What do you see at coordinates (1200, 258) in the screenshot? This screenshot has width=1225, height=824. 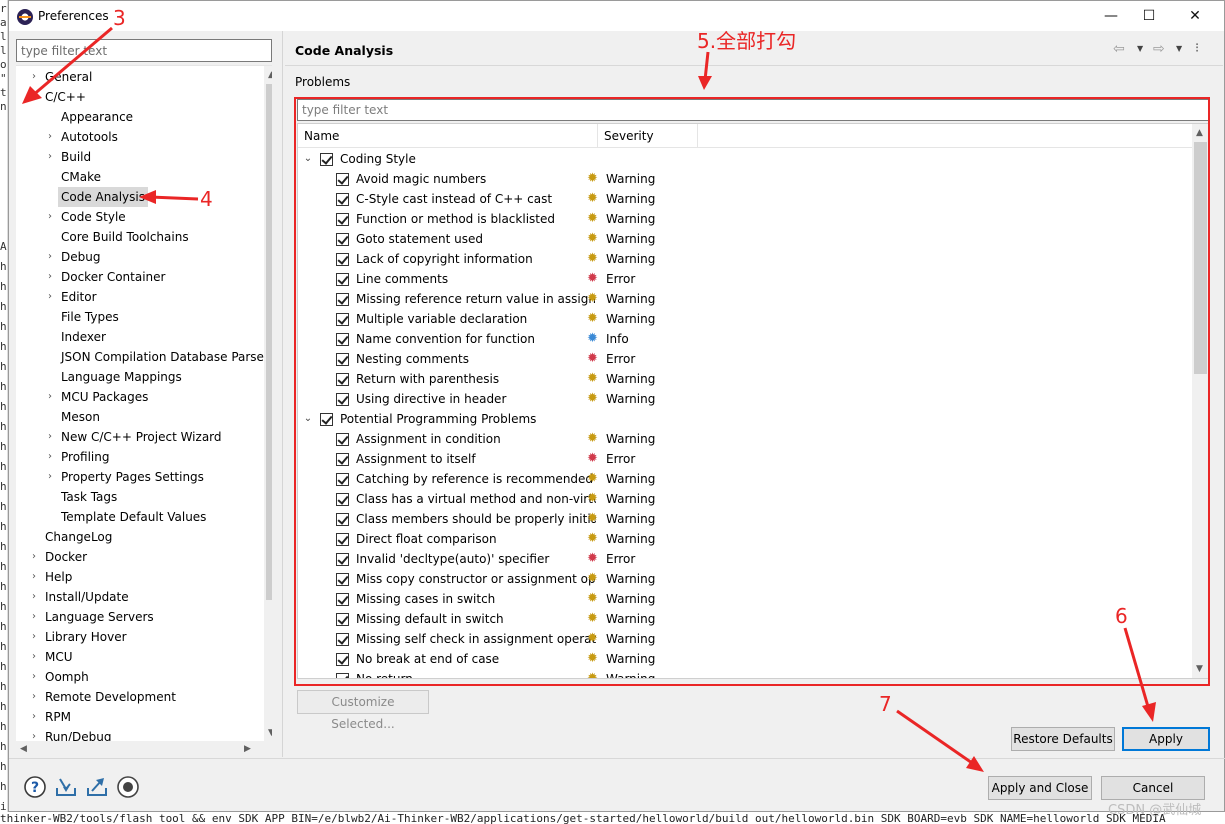 I see `table-scroll-thumb` at bounding box center [1200, 258].